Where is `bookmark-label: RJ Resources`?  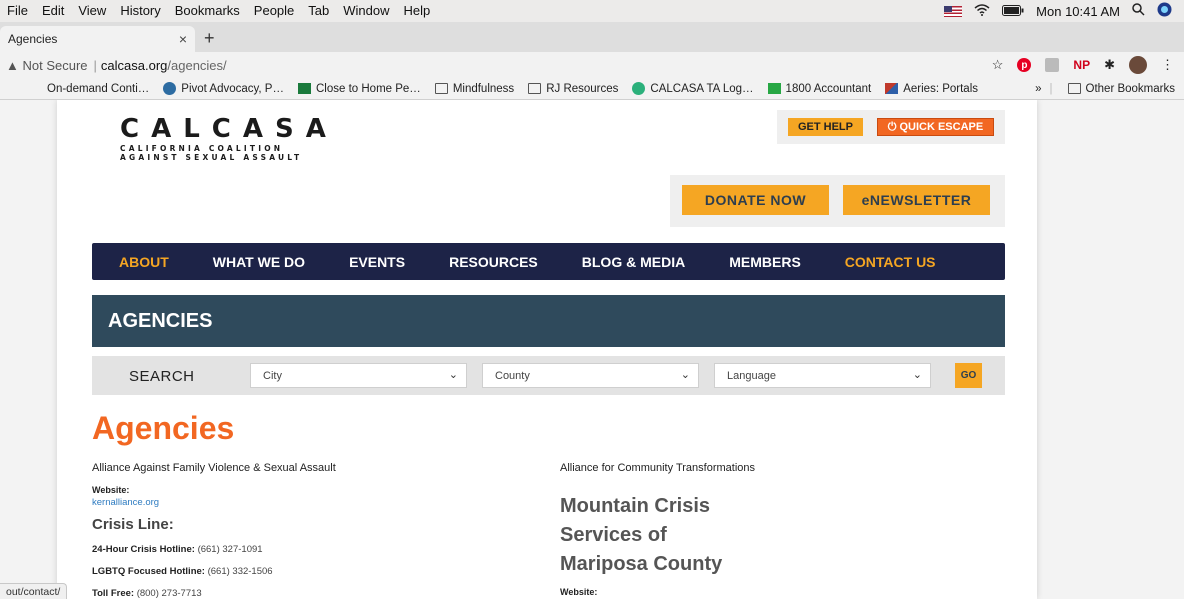 bookmark-label: RJ Resources is located at coordinates (582, 88).